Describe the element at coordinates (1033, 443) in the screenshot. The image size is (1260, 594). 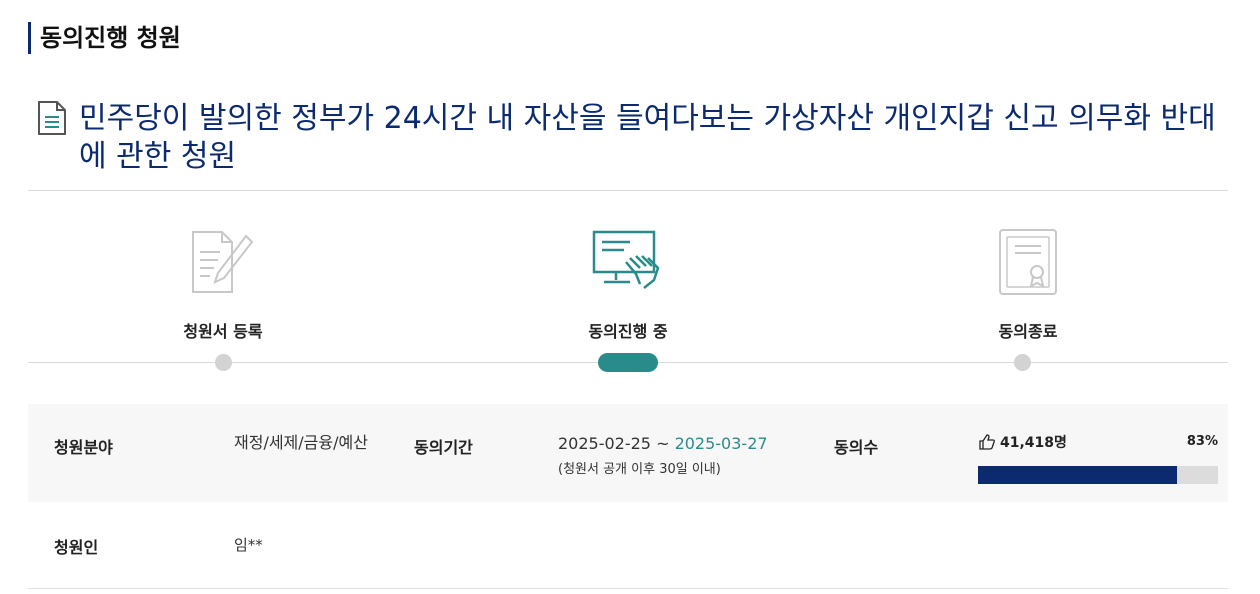
I see `agree-count-value: 41,418명` at that location.